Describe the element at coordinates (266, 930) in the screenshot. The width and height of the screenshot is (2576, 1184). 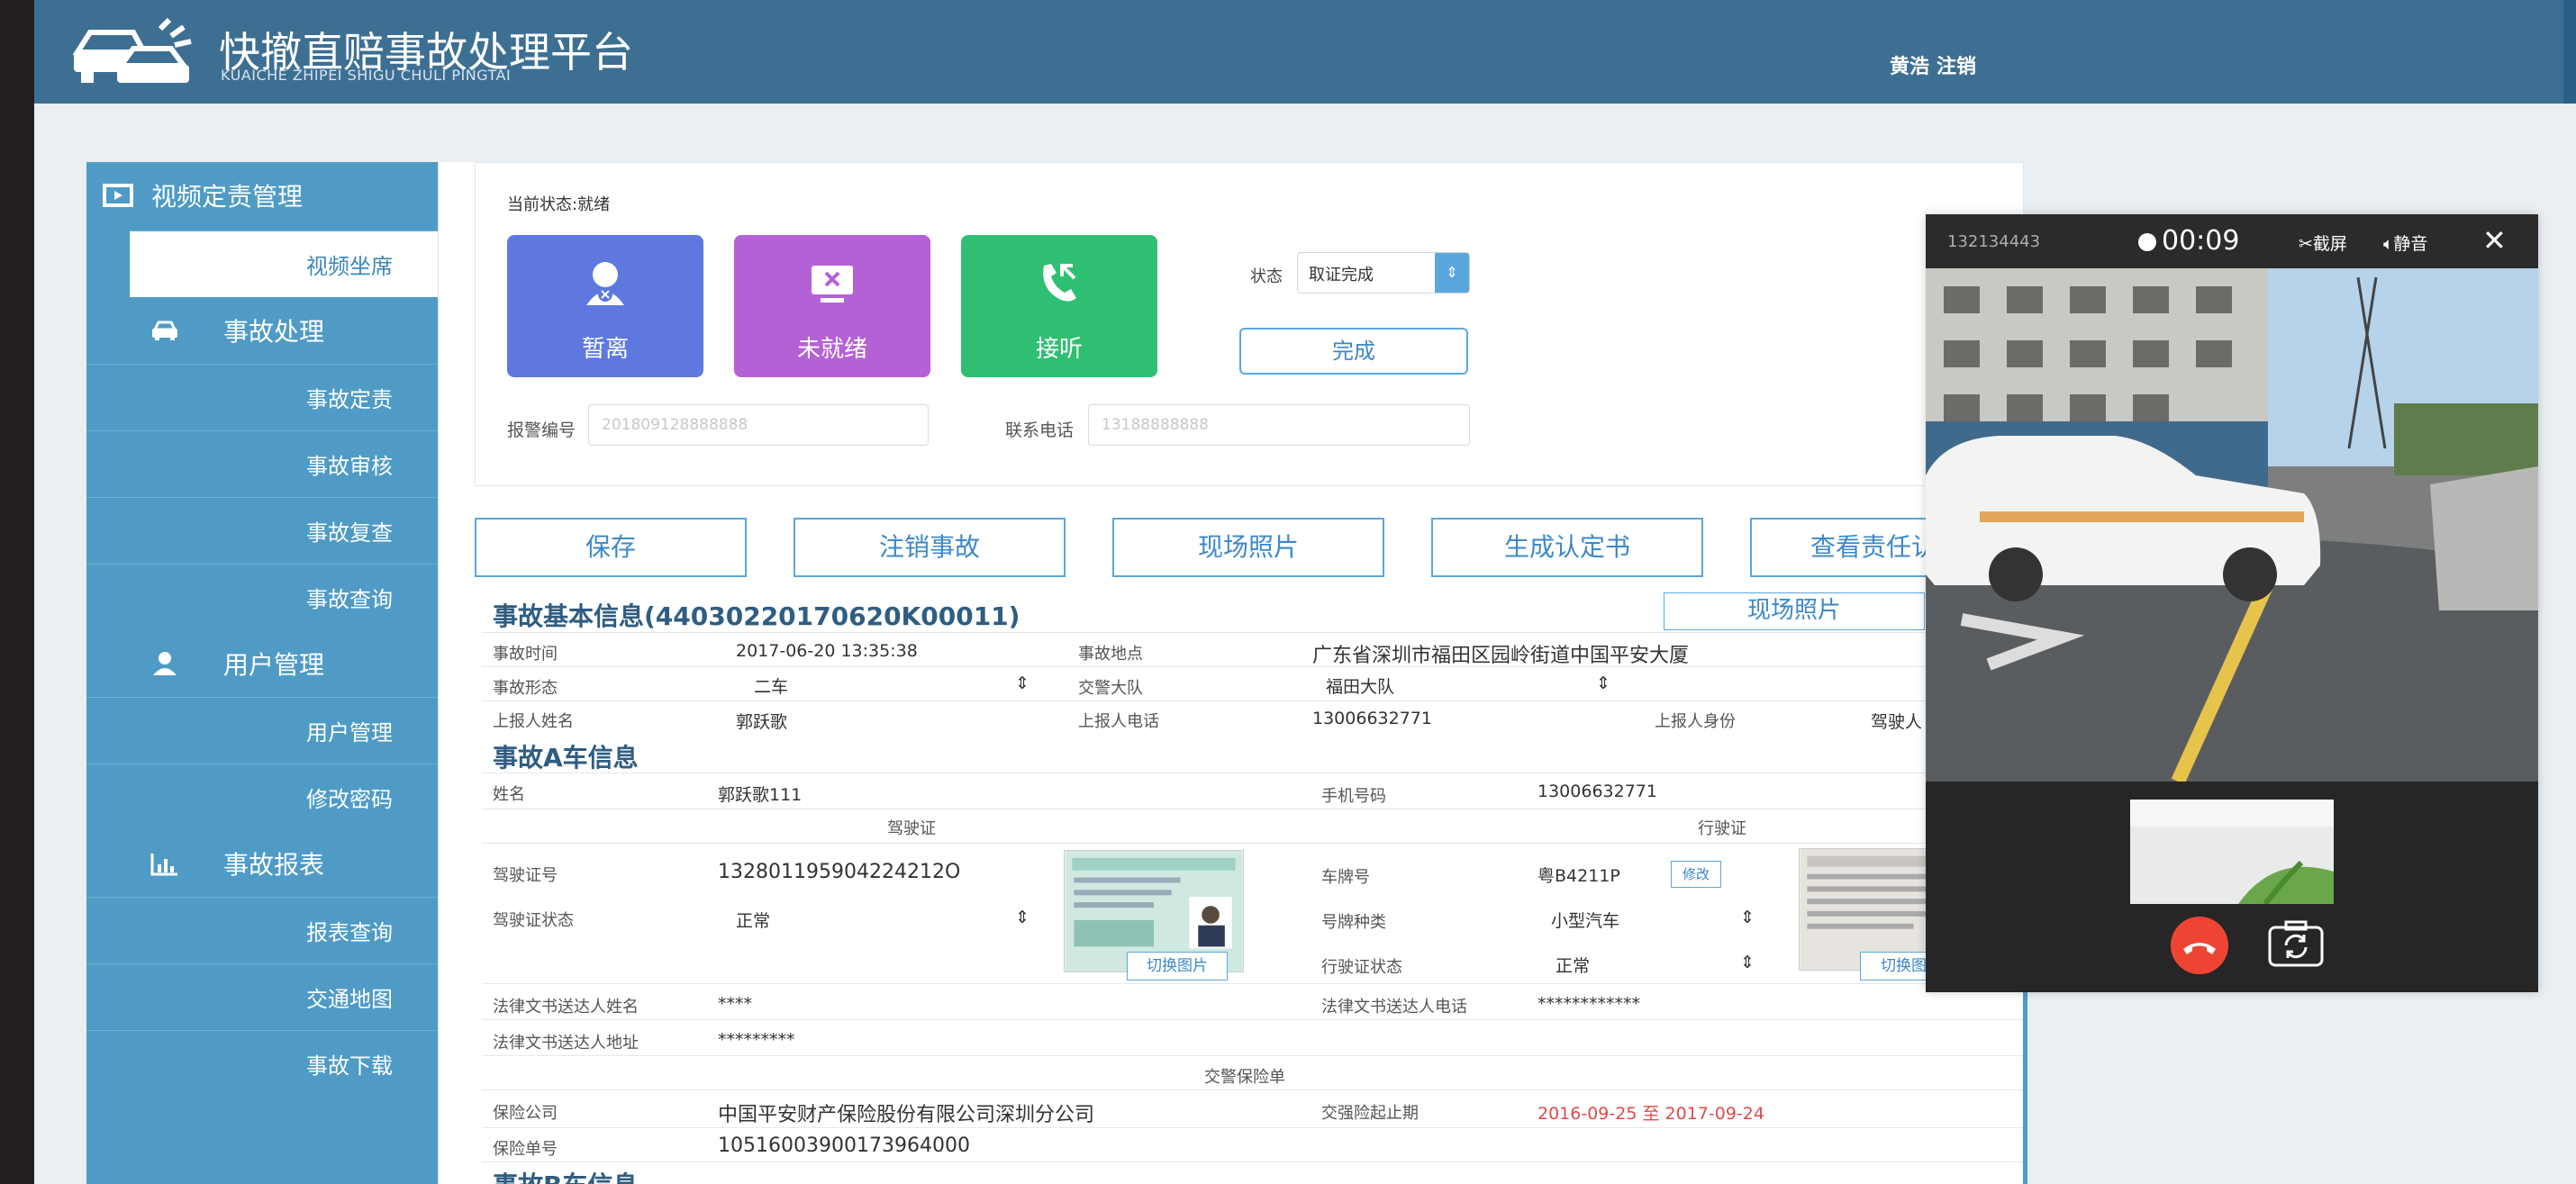
I see `sidebar-item-report-query: 报表查询` at that location.